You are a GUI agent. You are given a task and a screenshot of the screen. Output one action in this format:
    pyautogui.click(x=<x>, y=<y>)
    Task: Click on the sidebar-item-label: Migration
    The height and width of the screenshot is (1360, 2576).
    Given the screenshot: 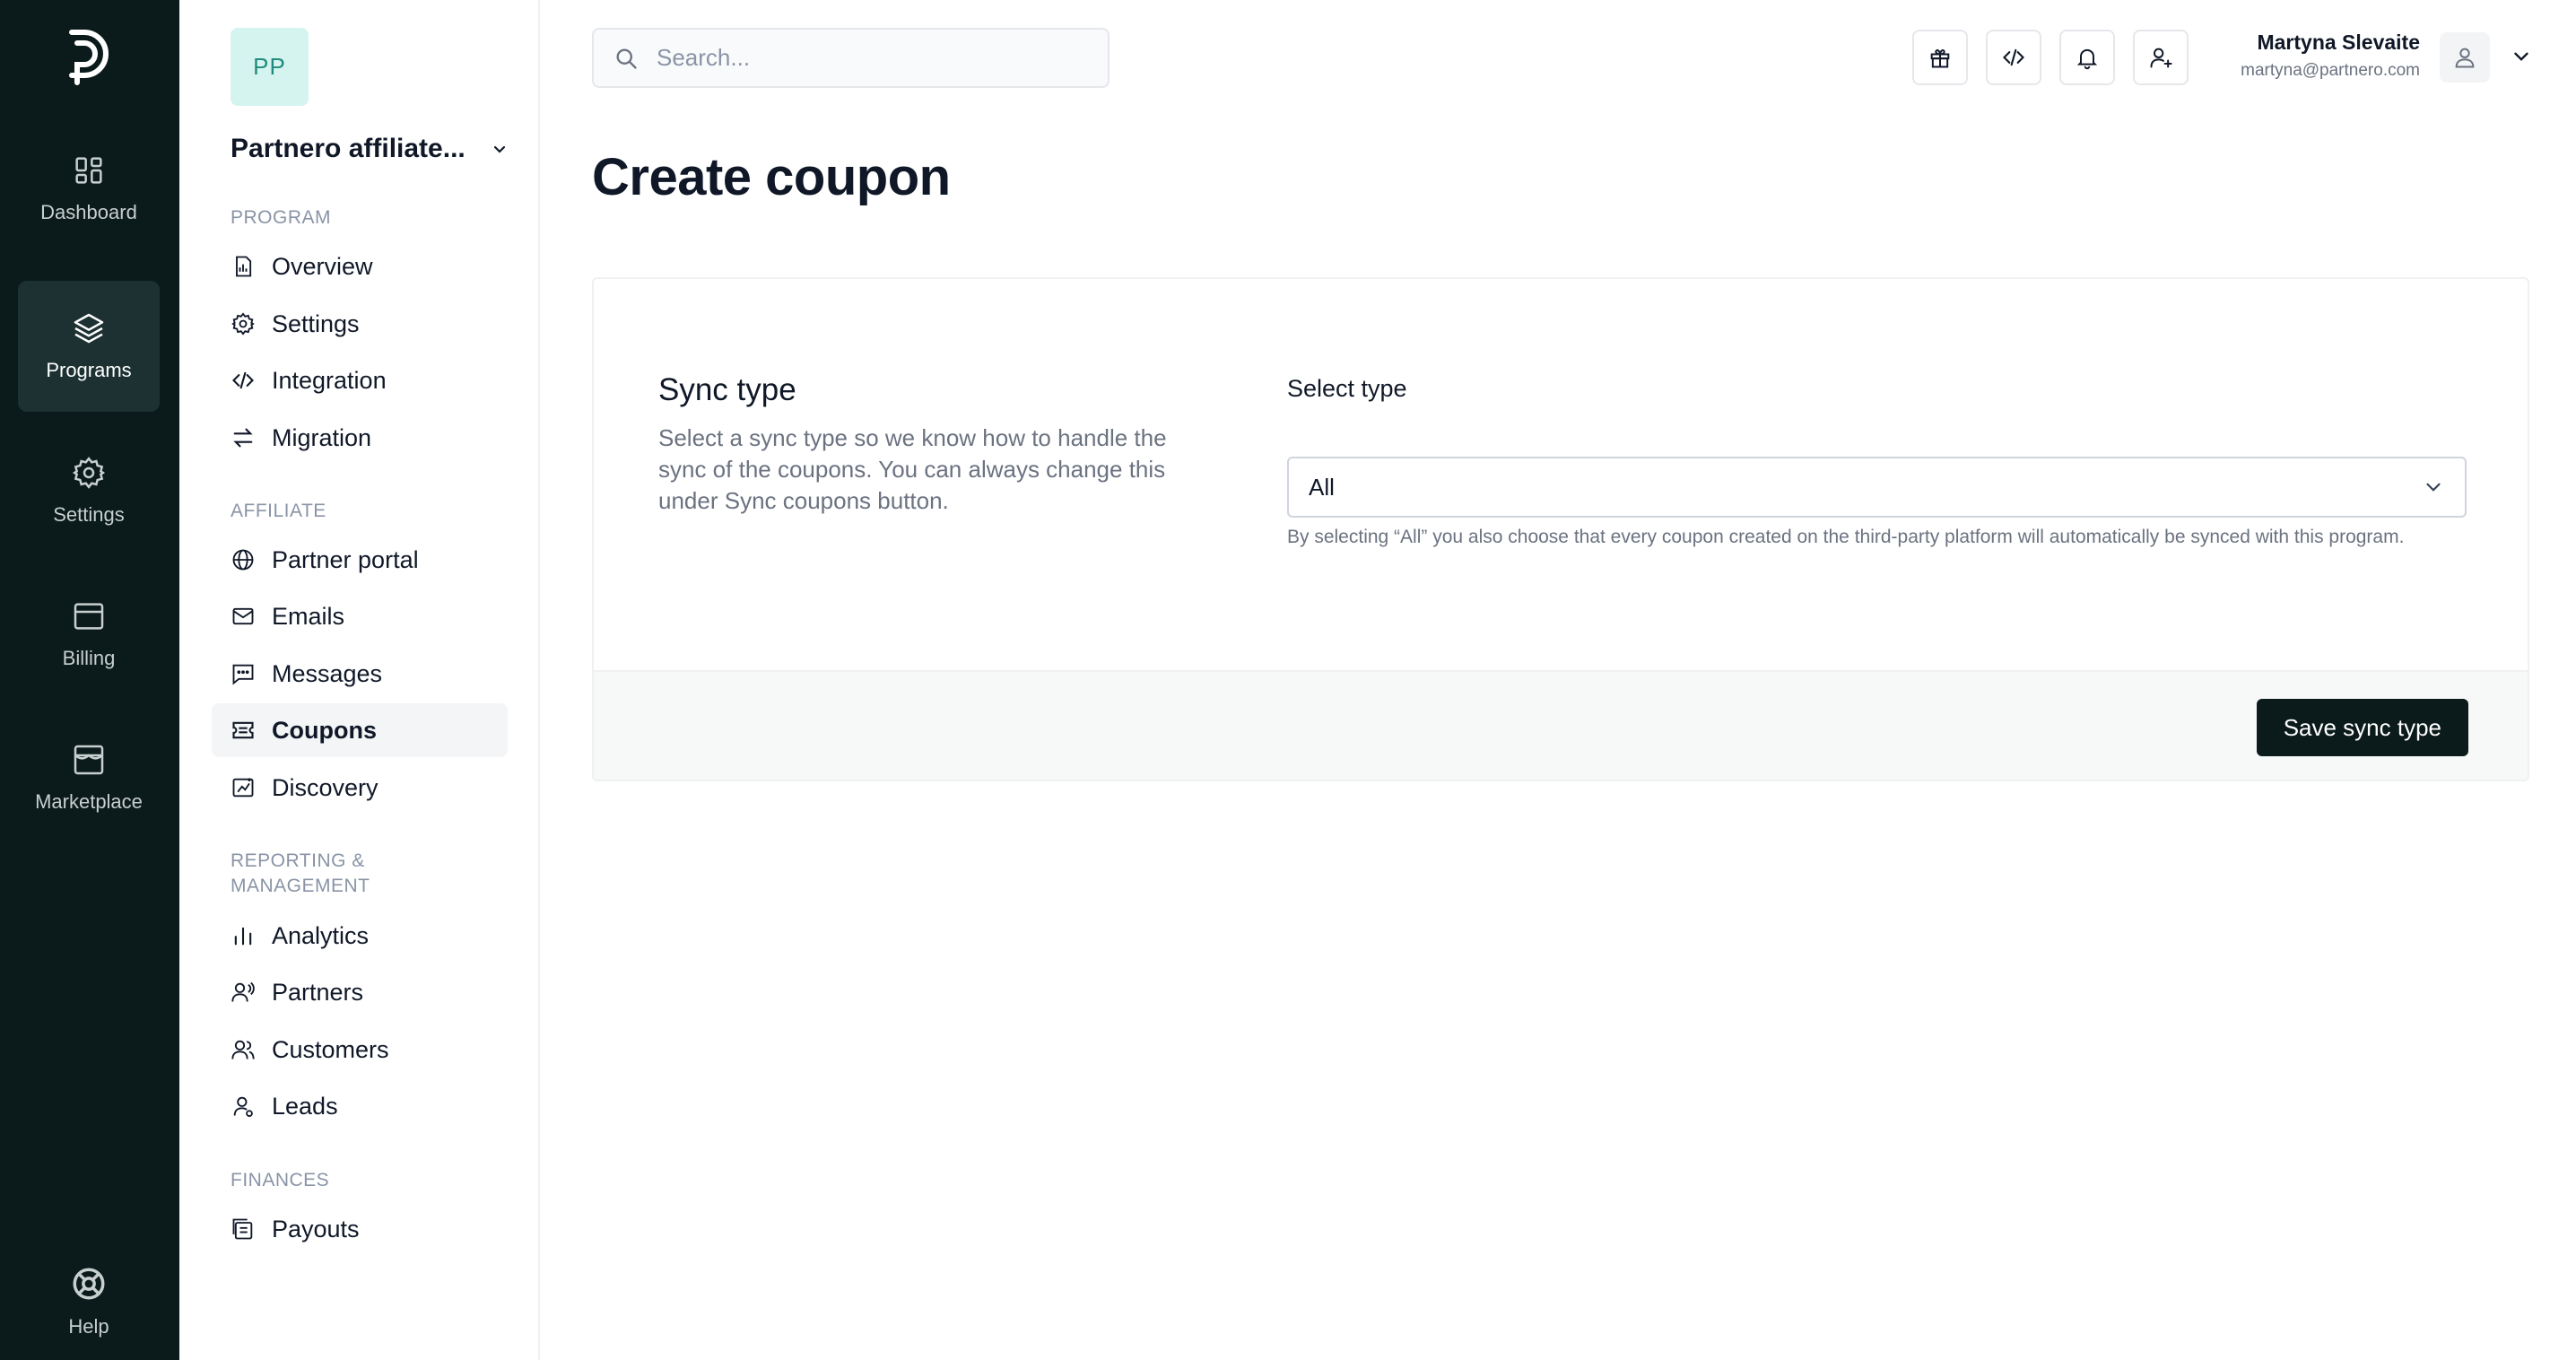 What is the action you would take?
    pyautogui.click(x=322, y=437)
    